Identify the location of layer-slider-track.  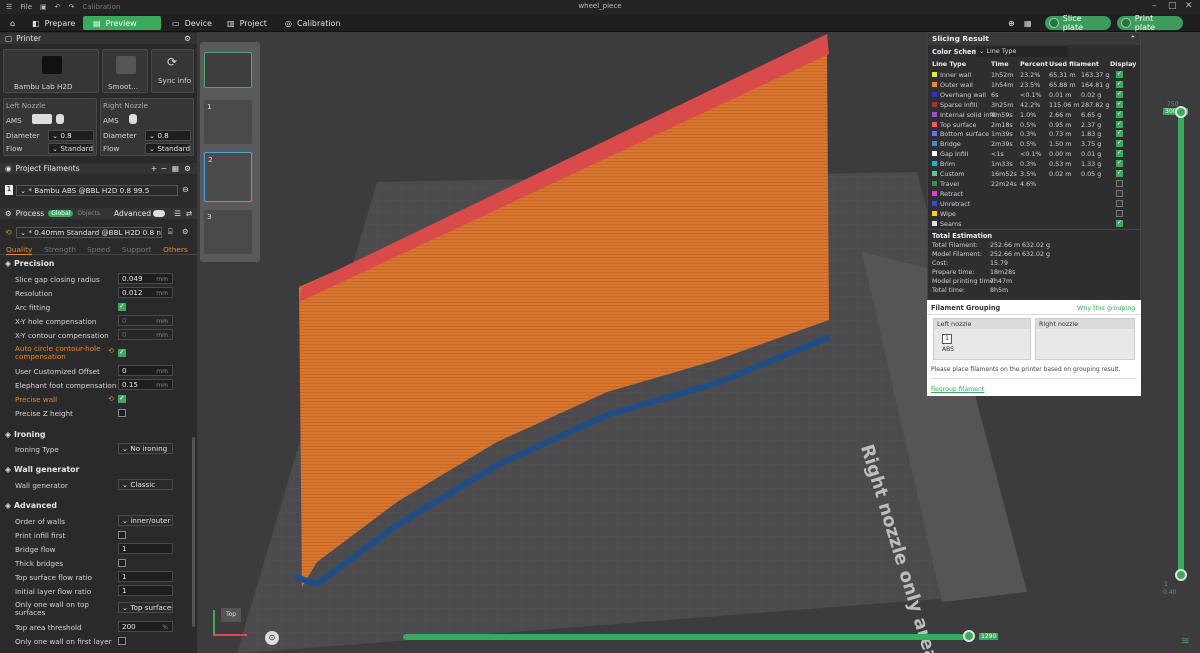
(1181, 344).